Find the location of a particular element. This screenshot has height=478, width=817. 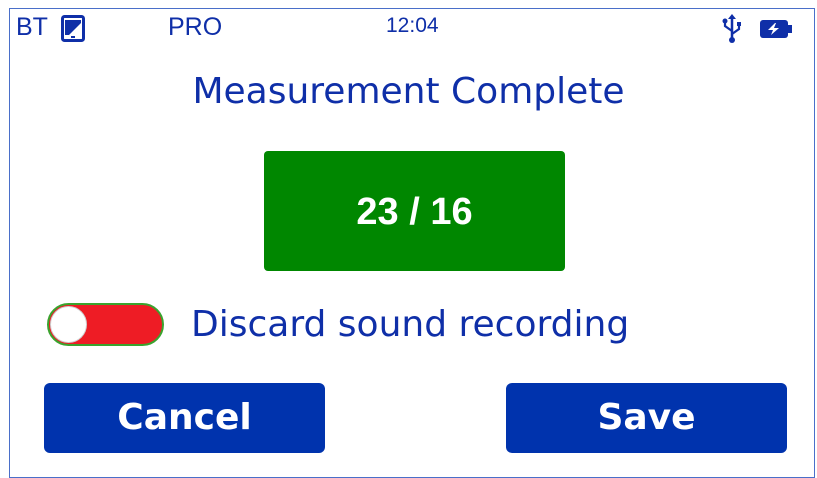

bluetooth-label: BT is located at coordinates (32, 27).